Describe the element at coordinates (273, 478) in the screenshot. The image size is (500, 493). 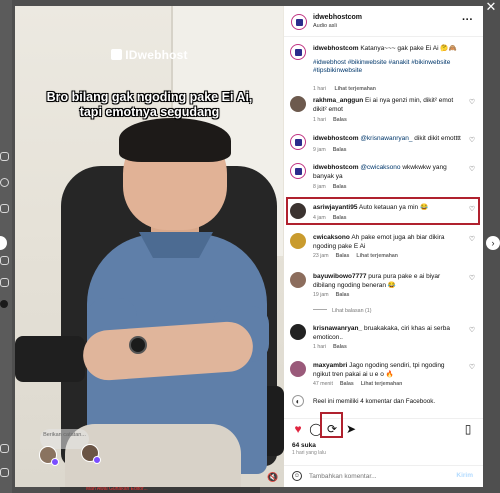
I see `mute-icon: 🔇` at that location.